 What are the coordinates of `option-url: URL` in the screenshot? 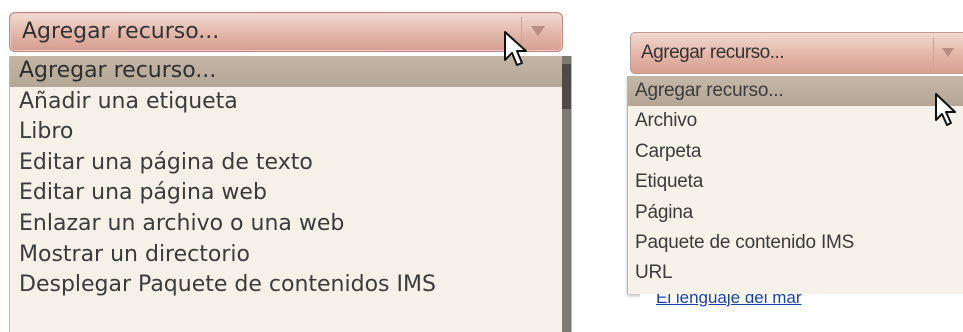 It's located at (795, 273).